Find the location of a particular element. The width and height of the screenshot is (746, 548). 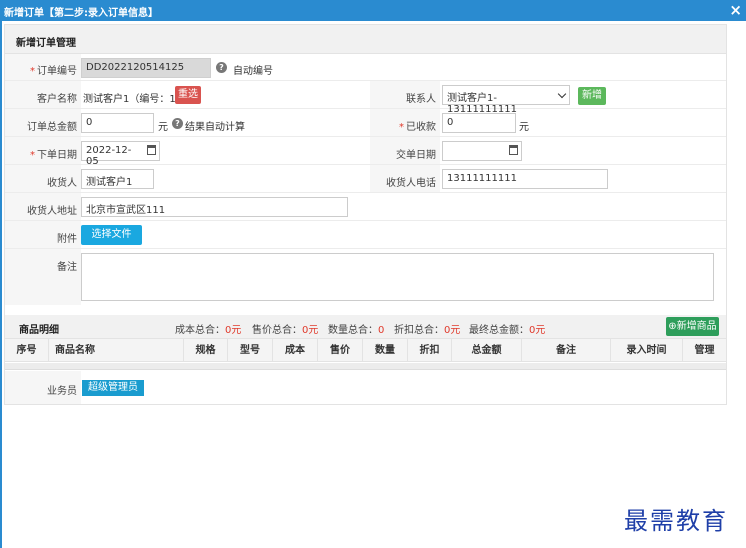

receiver-address-input: 北京市宣武区111 is located at coordinates (214, 207).